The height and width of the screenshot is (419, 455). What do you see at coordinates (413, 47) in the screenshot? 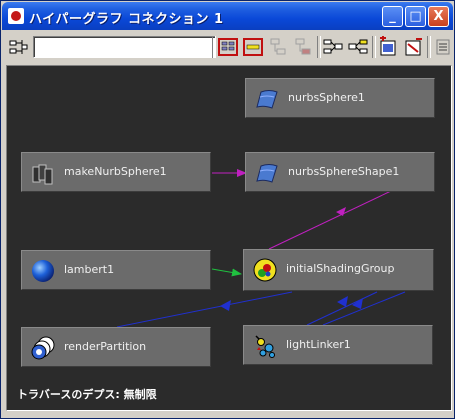
I see `remove-selected-icon` at bounding box center [413, 47].